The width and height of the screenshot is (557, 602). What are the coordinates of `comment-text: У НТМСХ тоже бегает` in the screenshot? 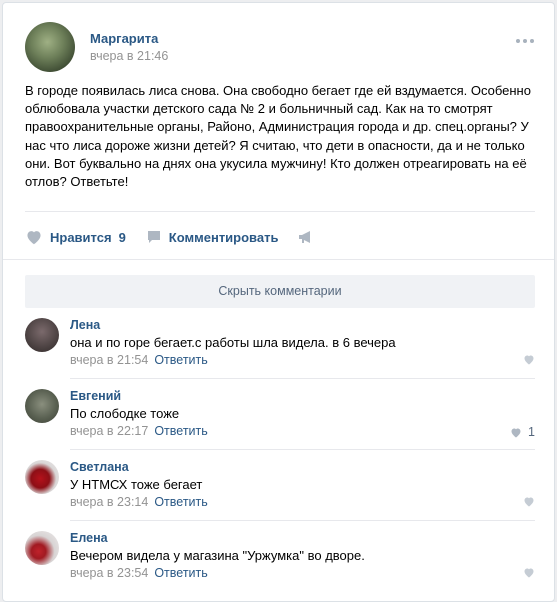 It's located at (136, 484).